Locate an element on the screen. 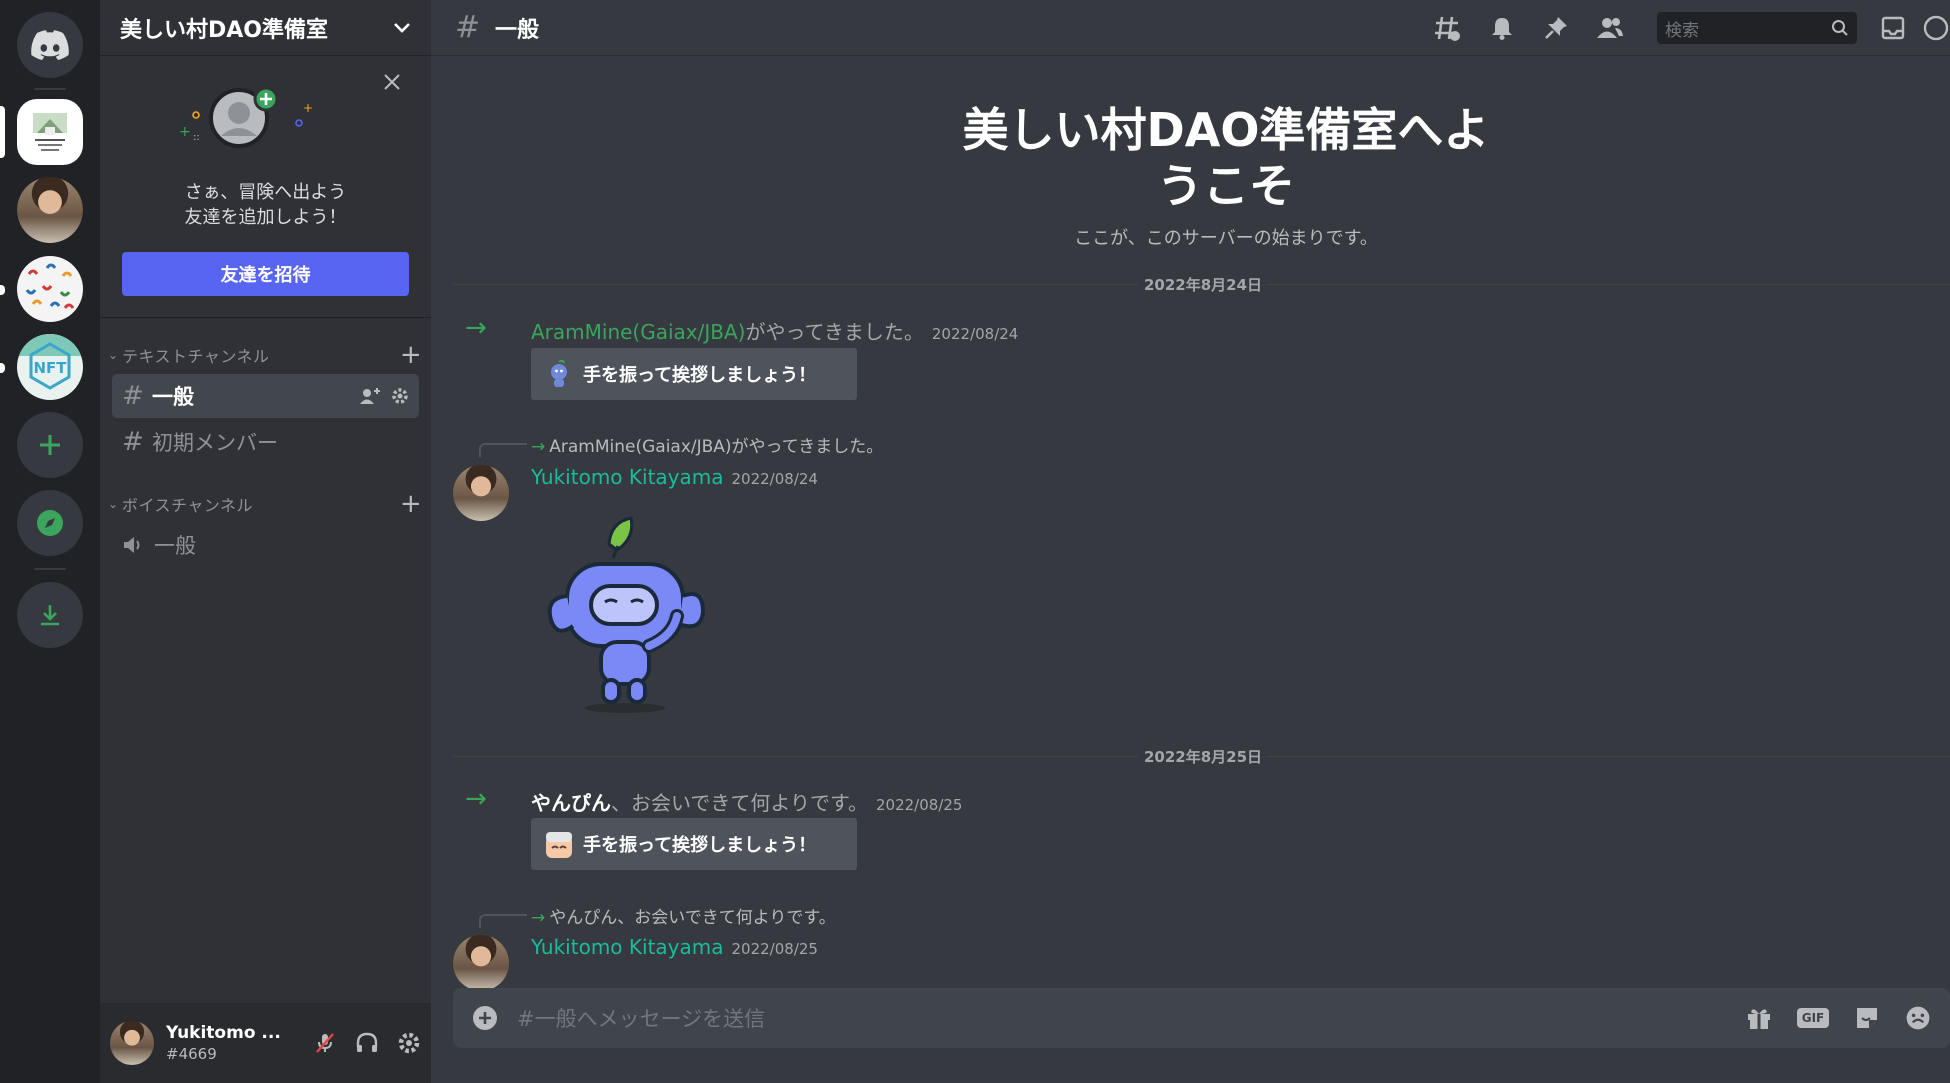 The height and width of the screenshot is (1083, 1950). download-apps-button is located at coordinates (50, 615).